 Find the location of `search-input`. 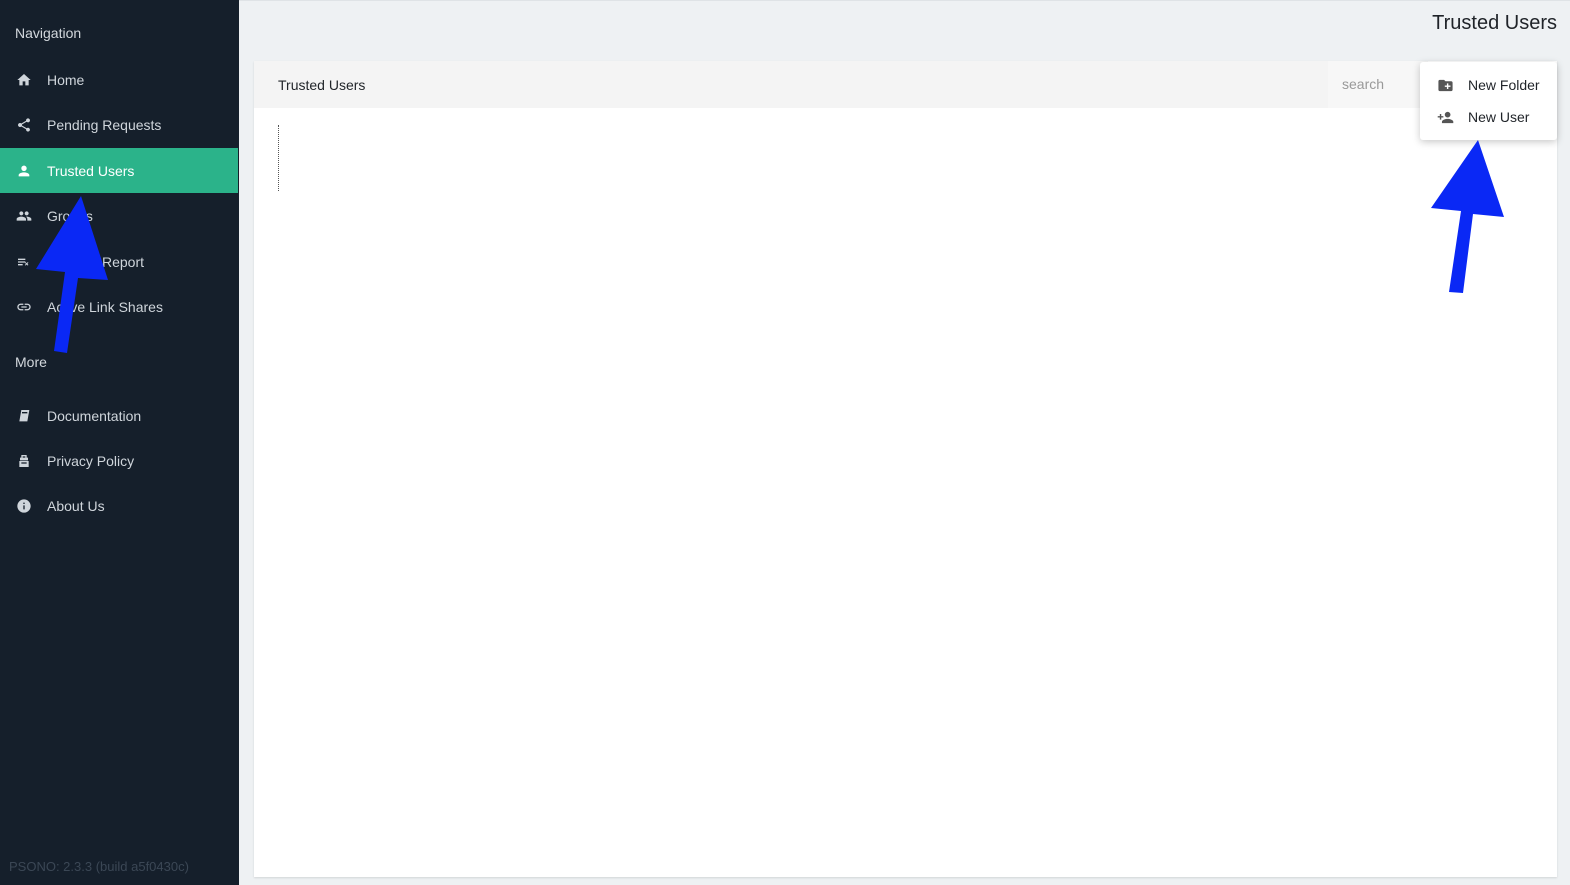

search-input is located at coordinates (1378, 84).